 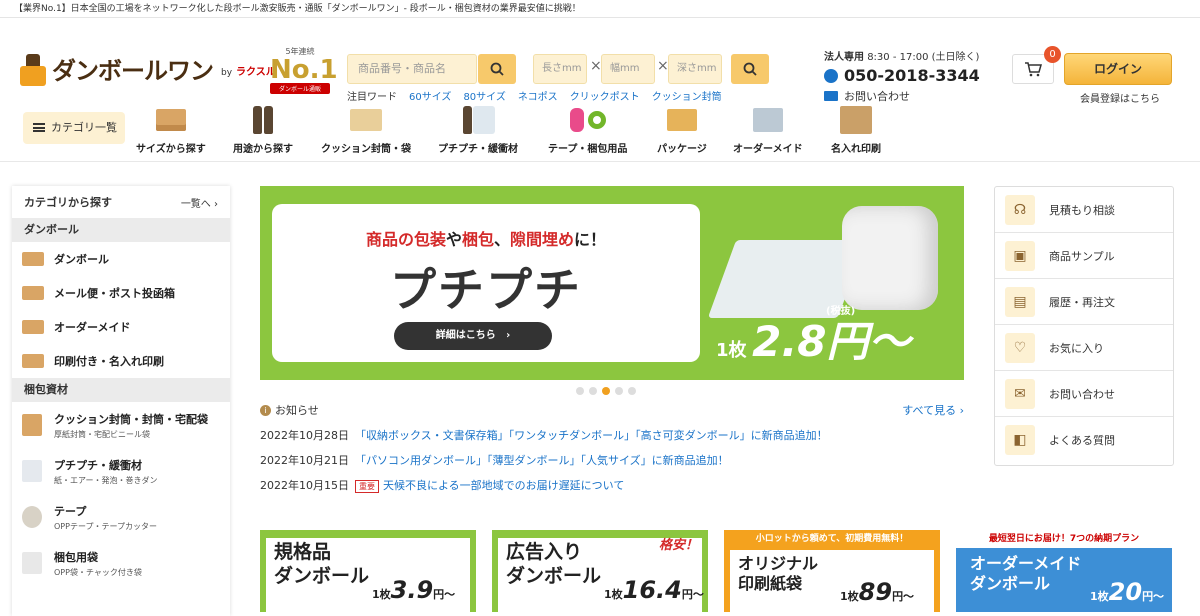 What do you see at coordinates (856, 129) in the screenshot?
I see `nav-item-printing: 名入れ印刷` at bounding box center [856, 129].